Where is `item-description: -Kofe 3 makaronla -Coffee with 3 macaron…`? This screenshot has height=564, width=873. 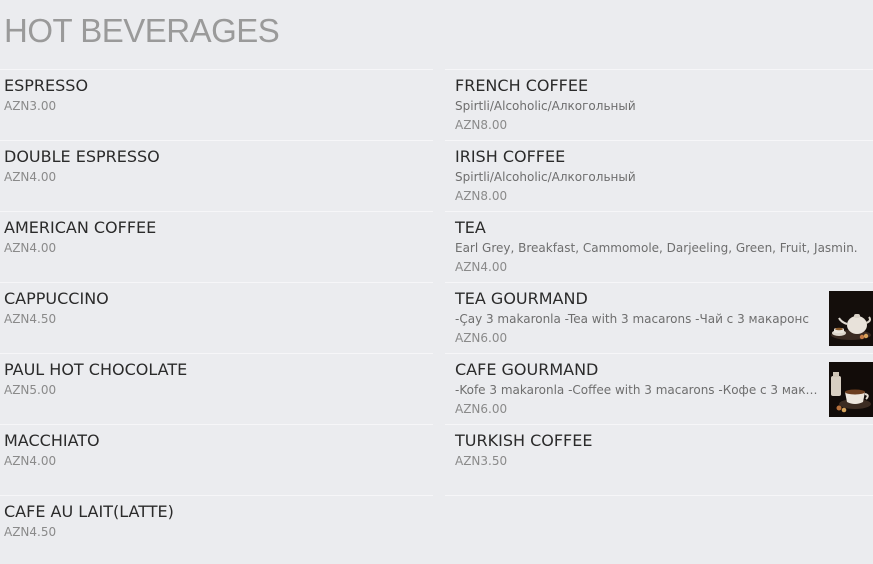 item-description: -Kofe 3 makaronla -Coffee with 3 macaron… is located at coordinates (639, 390).